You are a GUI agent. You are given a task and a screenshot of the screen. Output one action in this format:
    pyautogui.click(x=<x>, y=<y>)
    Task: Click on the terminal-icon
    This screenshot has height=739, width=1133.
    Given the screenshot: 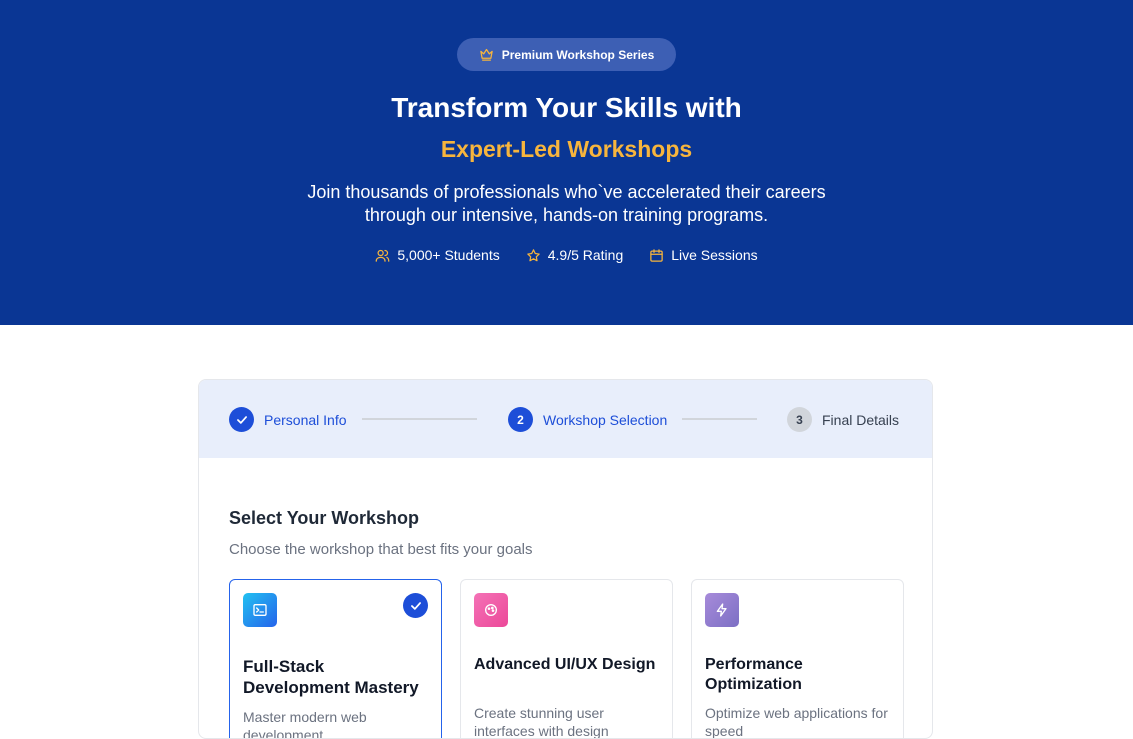 What is the action you would take?
    pyautogui.click(x=260, y=610)
    